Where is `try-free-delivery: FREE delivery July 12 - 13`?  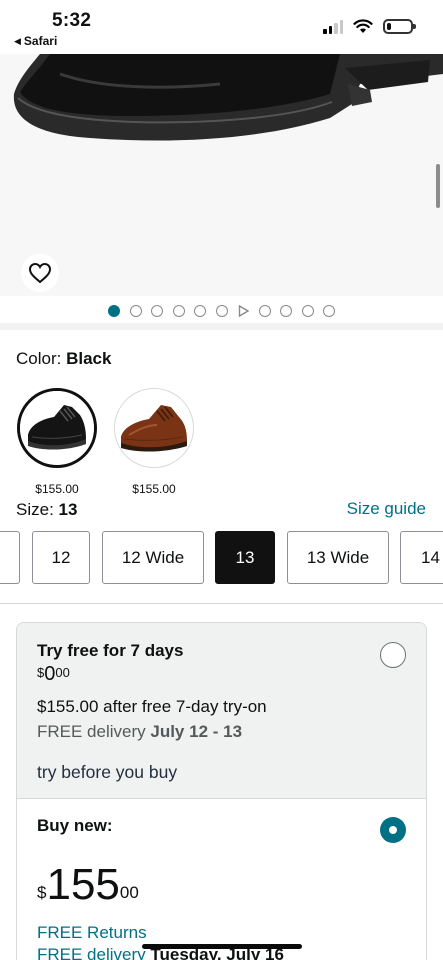
try-free-delivery: FREE delivery July 12 - 13 is located at coordinates (139, 732).